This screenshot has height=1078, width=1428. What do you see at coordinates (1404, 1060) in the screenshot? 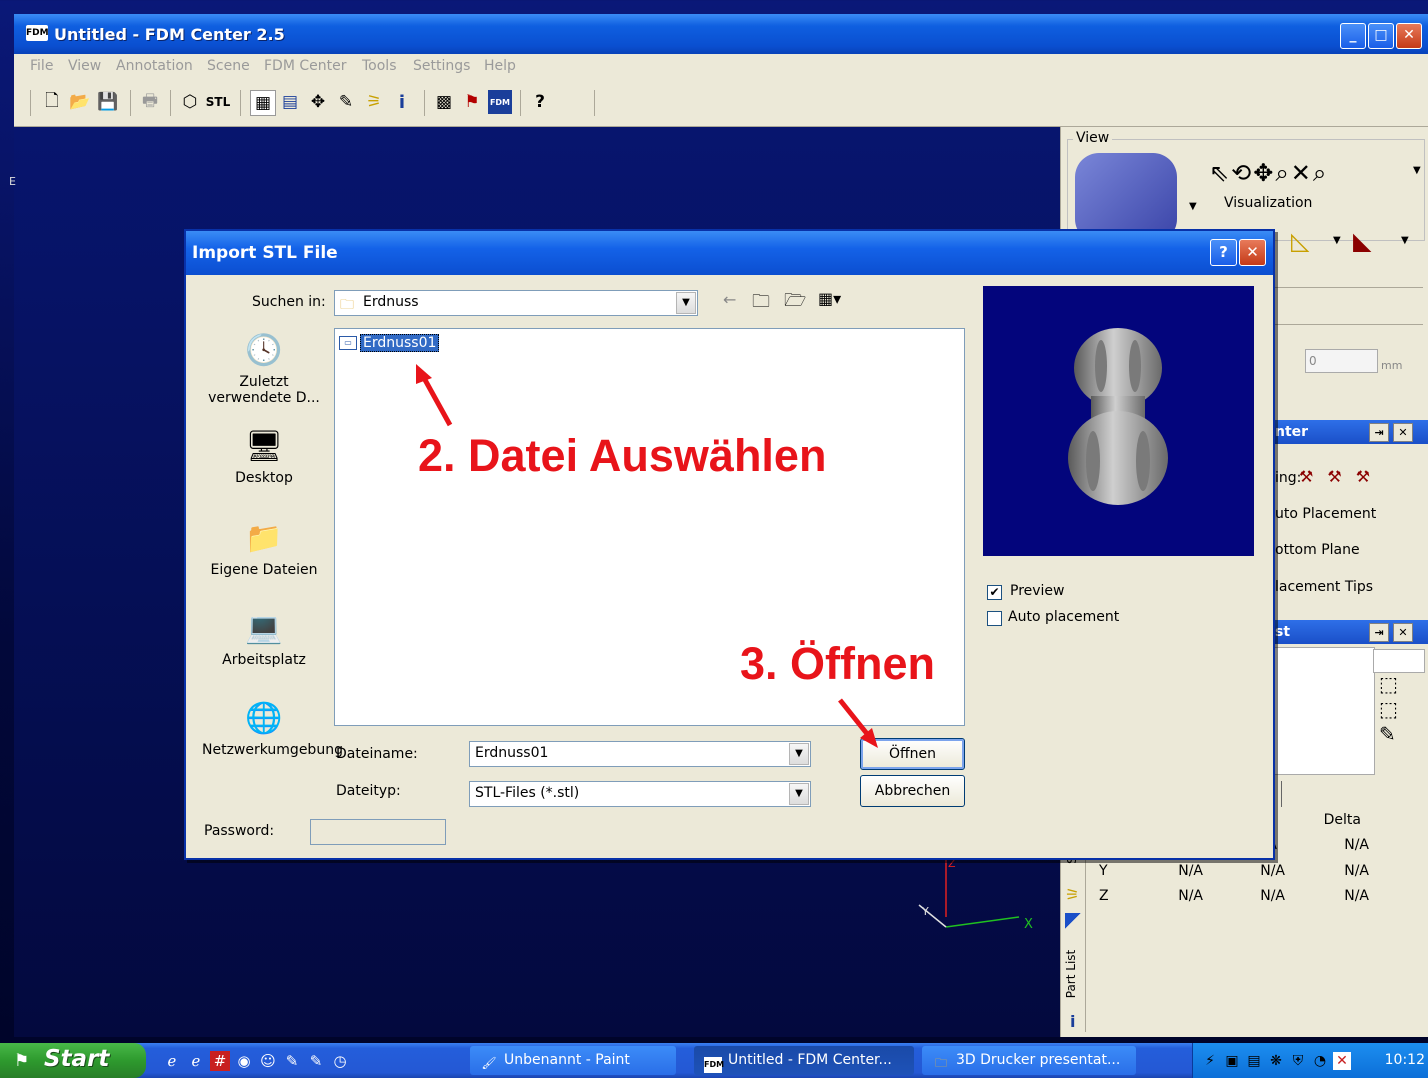
I see `clock: 10:12` at bounding box center [1404, 1060].